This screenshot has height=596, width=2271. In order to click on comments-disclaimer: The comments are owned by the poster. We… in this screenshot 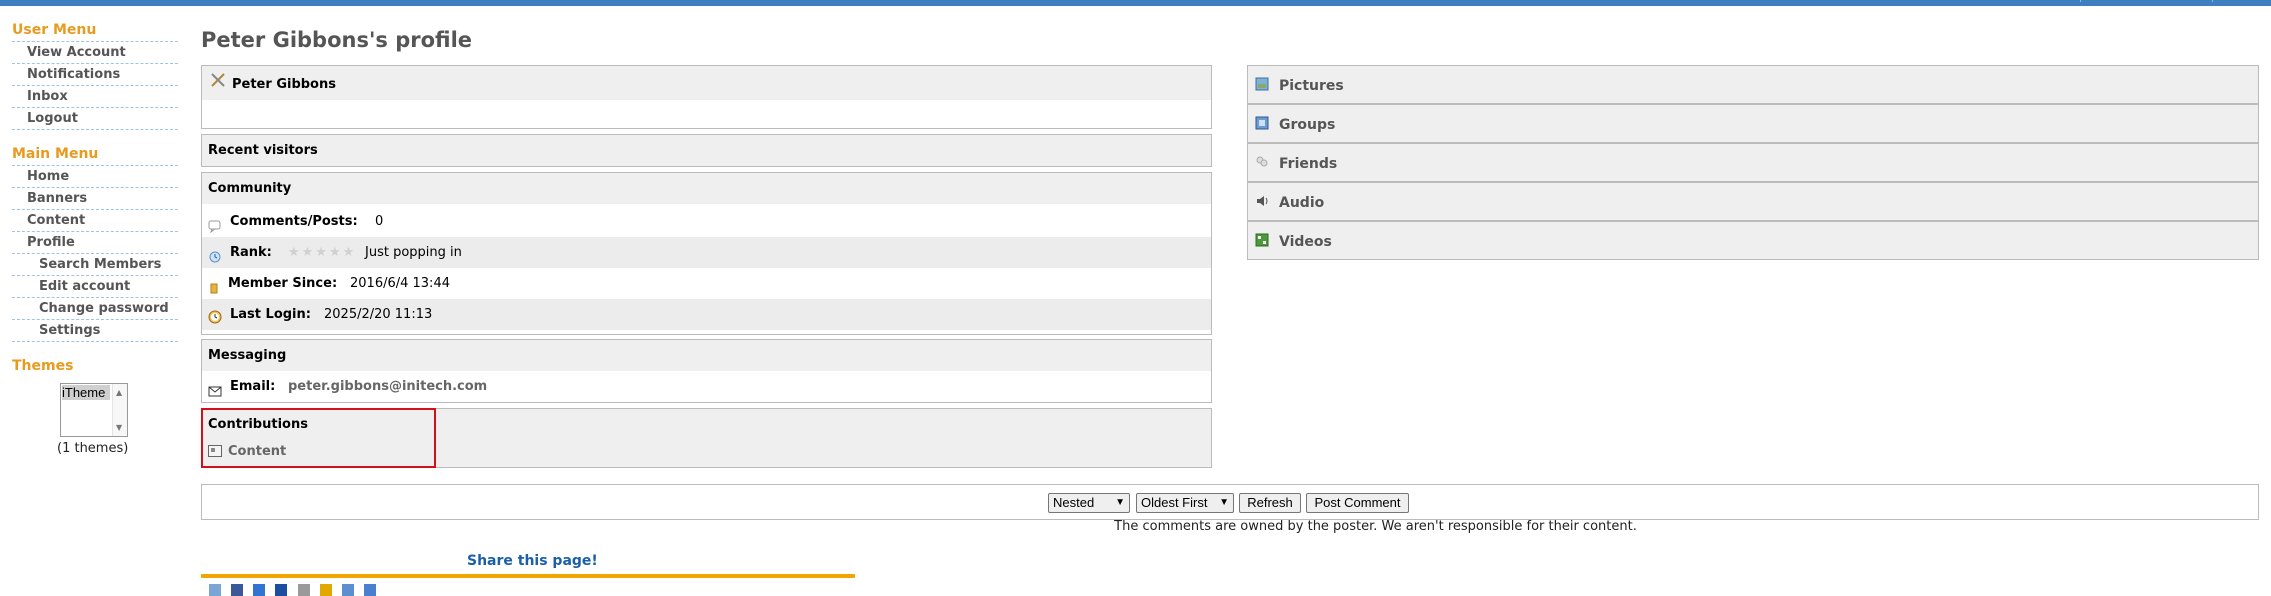, I will do `click(1375, 526)`.